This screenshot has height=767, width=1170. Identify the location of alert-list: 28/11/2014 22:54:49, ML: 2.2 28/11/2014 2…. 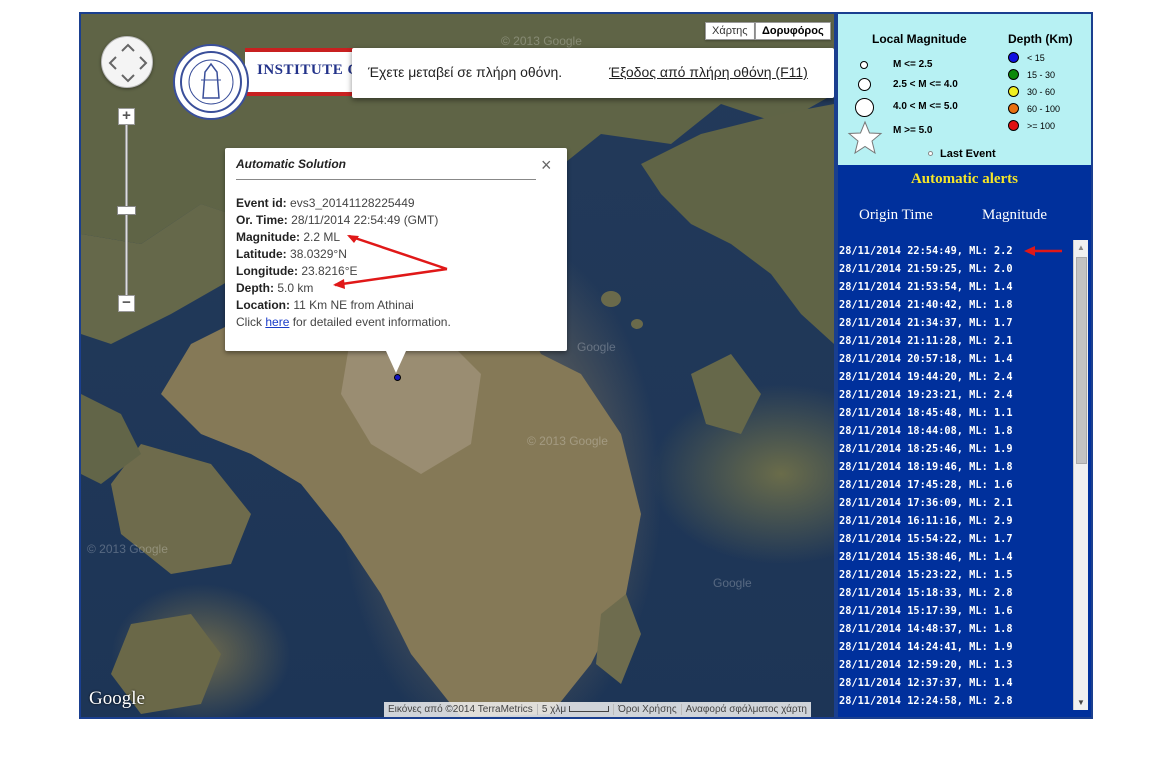
(955, 477).